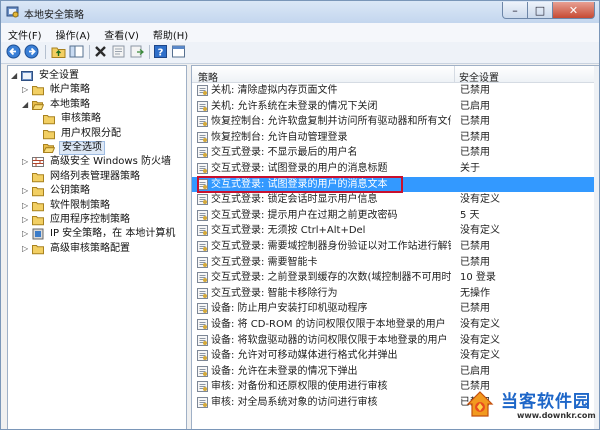  I want to click on policy-name: 设备: 将 CD-ROM 的访问权限仅限于本地登录的用户, so click(328, 324).